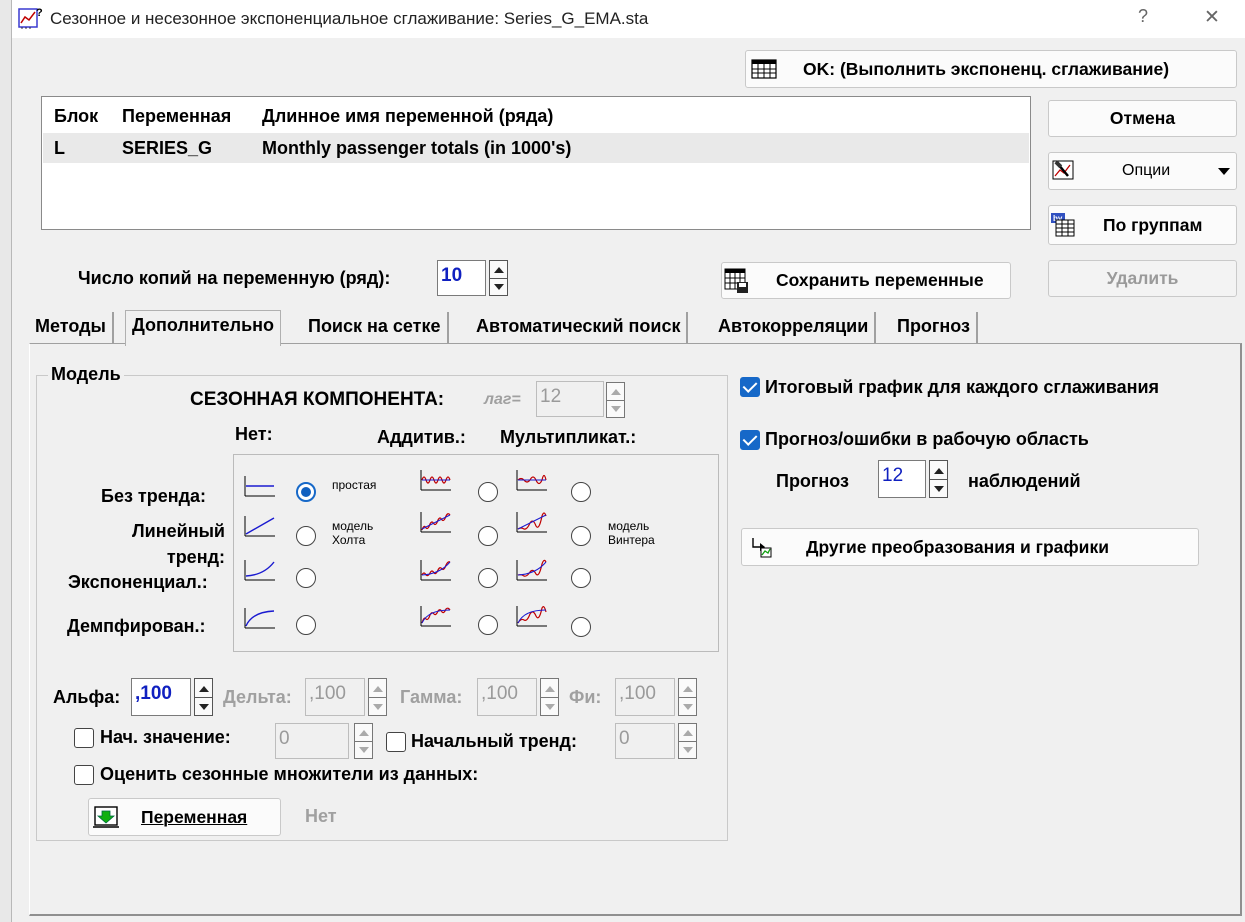  Describe the element at coordinates (488, 492) in the screenshot. I see `radio-no-trend-additive` at that location.